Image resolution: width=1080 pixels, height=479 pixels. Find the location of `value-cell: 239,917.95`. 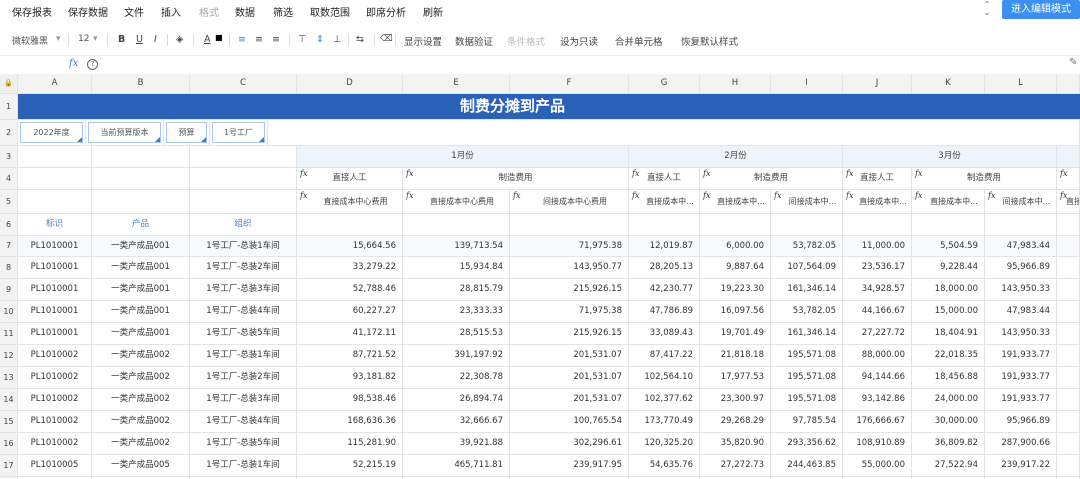

value-cell: 239,917.95 is located at coordinates (569, 466).